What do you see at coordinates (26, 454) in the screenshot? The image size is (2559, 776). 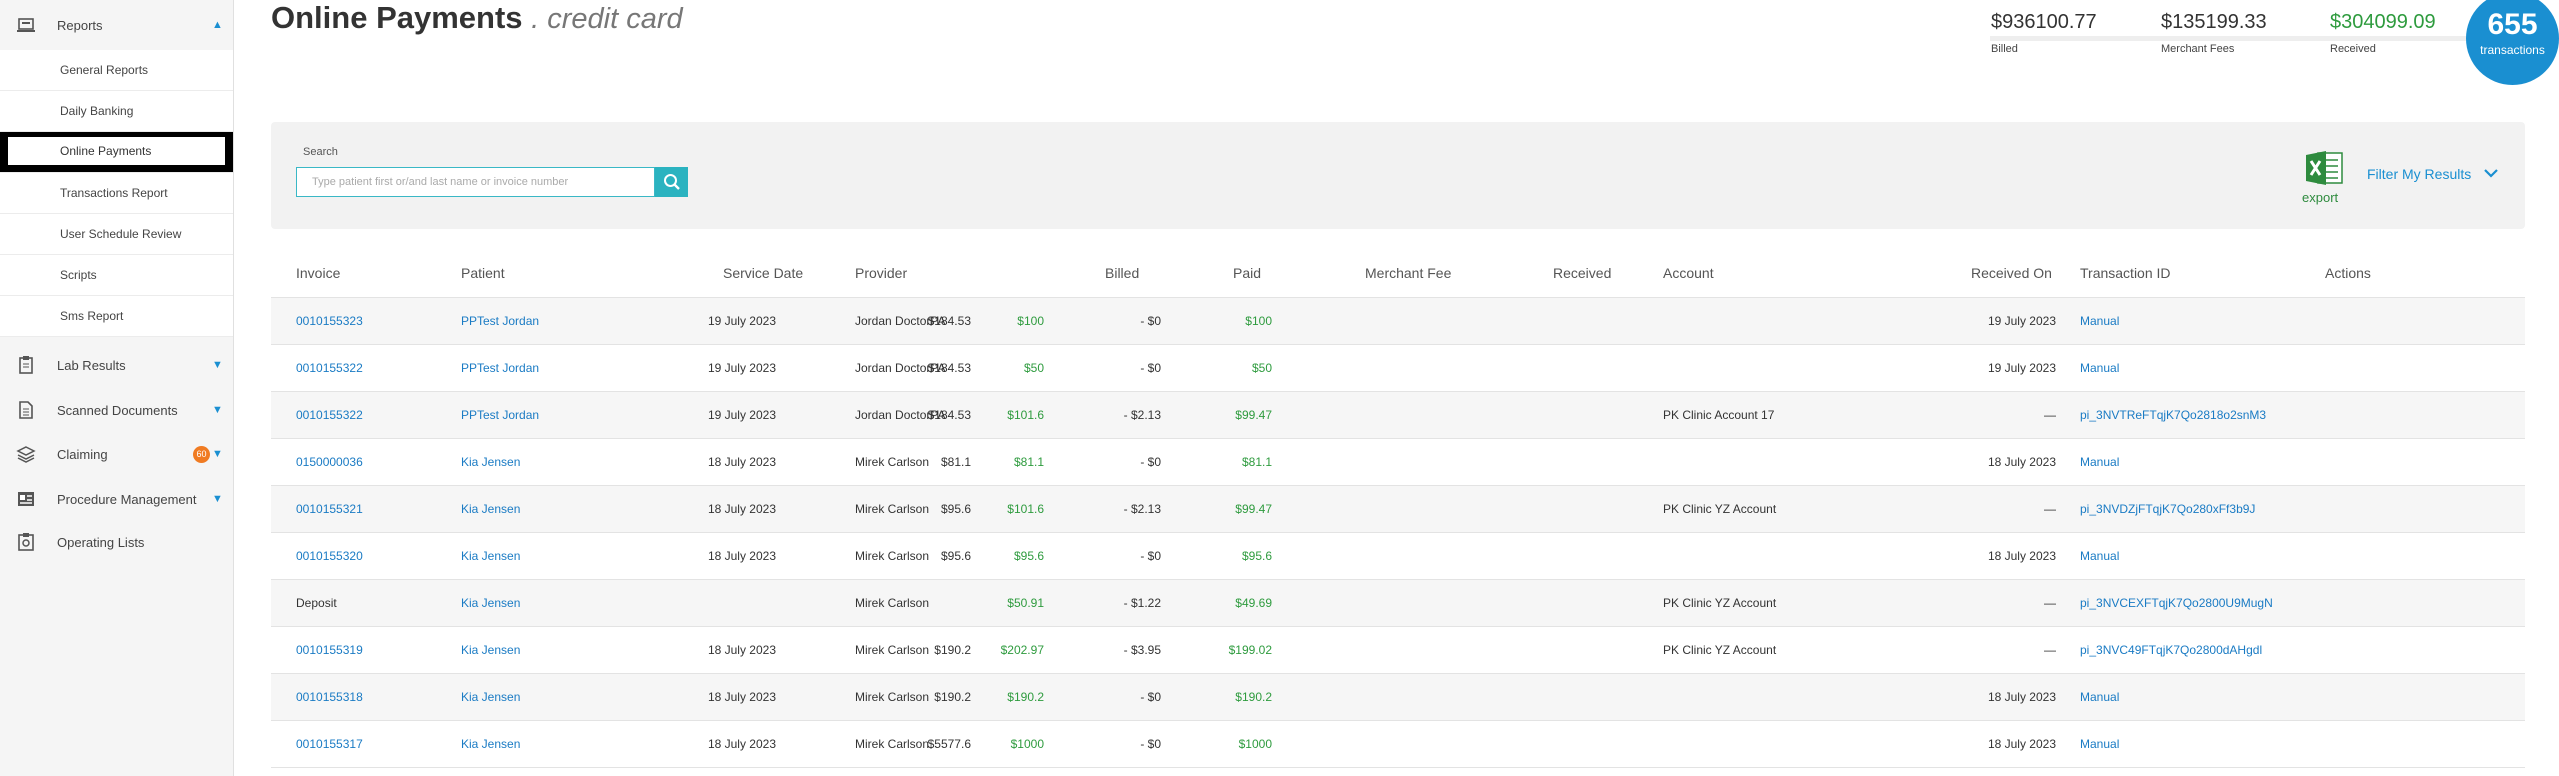 I see `layers-icon` at bounding box center [26, 454].